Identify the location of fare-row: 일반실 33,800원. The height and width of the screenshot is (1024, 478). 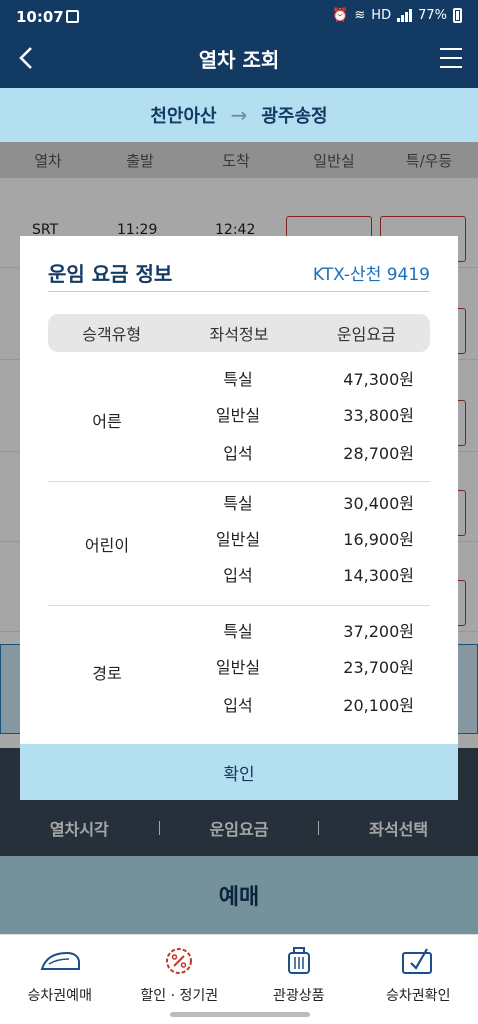
(239, 412).